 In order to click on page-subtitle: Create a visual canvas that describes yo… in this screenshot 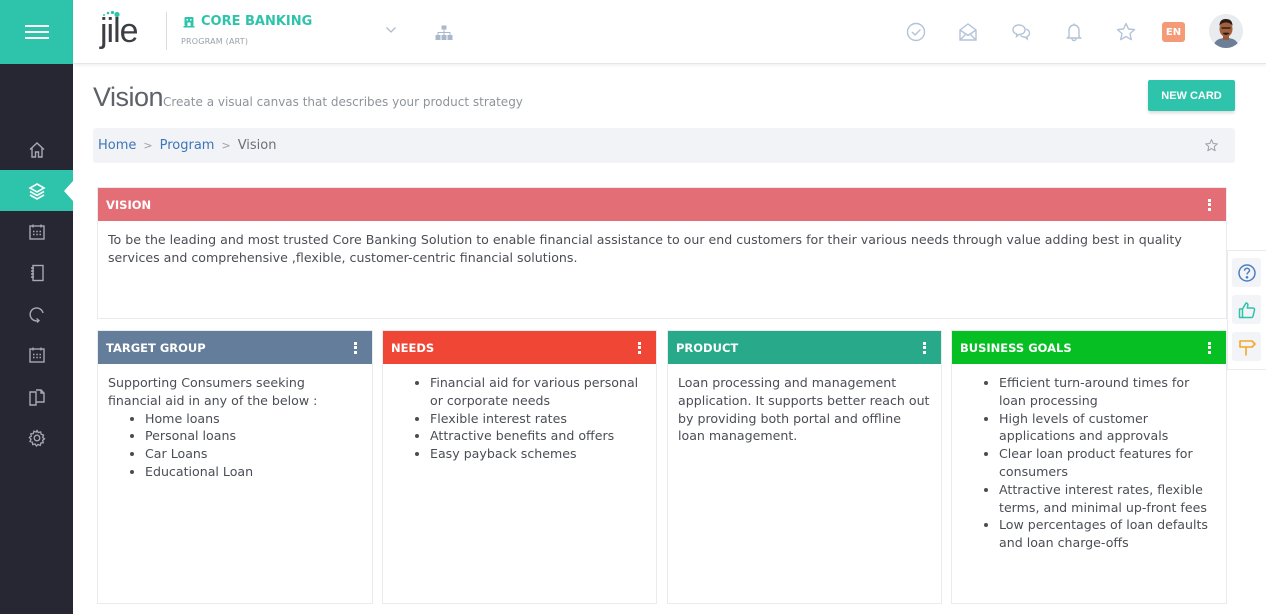, I will do `click(343, 102)`.